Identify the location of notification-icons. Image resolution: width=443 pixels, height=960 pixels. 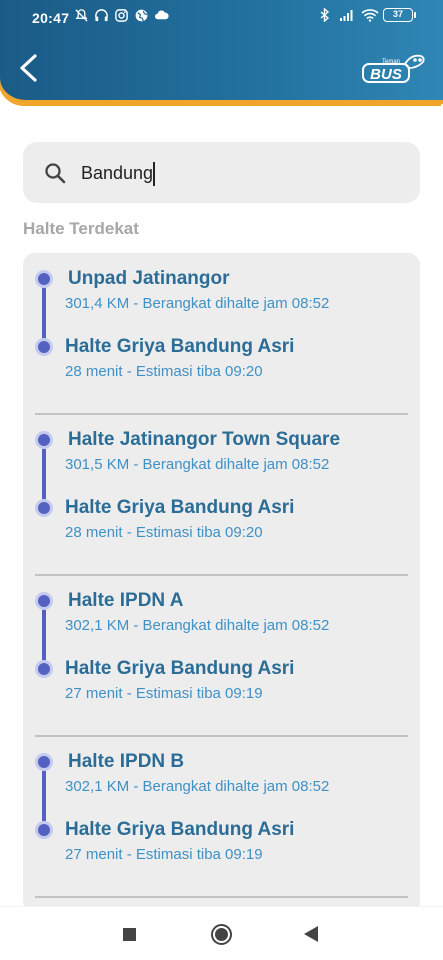
(121, 15).